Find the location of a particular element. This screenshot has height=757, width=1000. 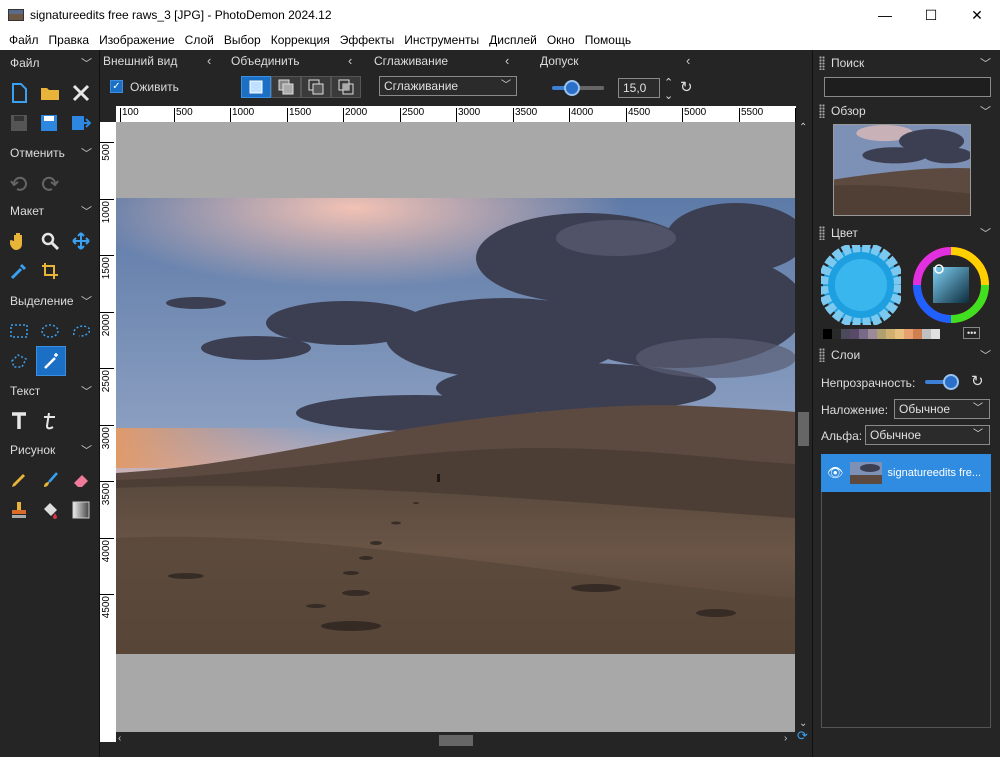

zoom-fit-icon: ⟳ is located at coordinates (802, 736).